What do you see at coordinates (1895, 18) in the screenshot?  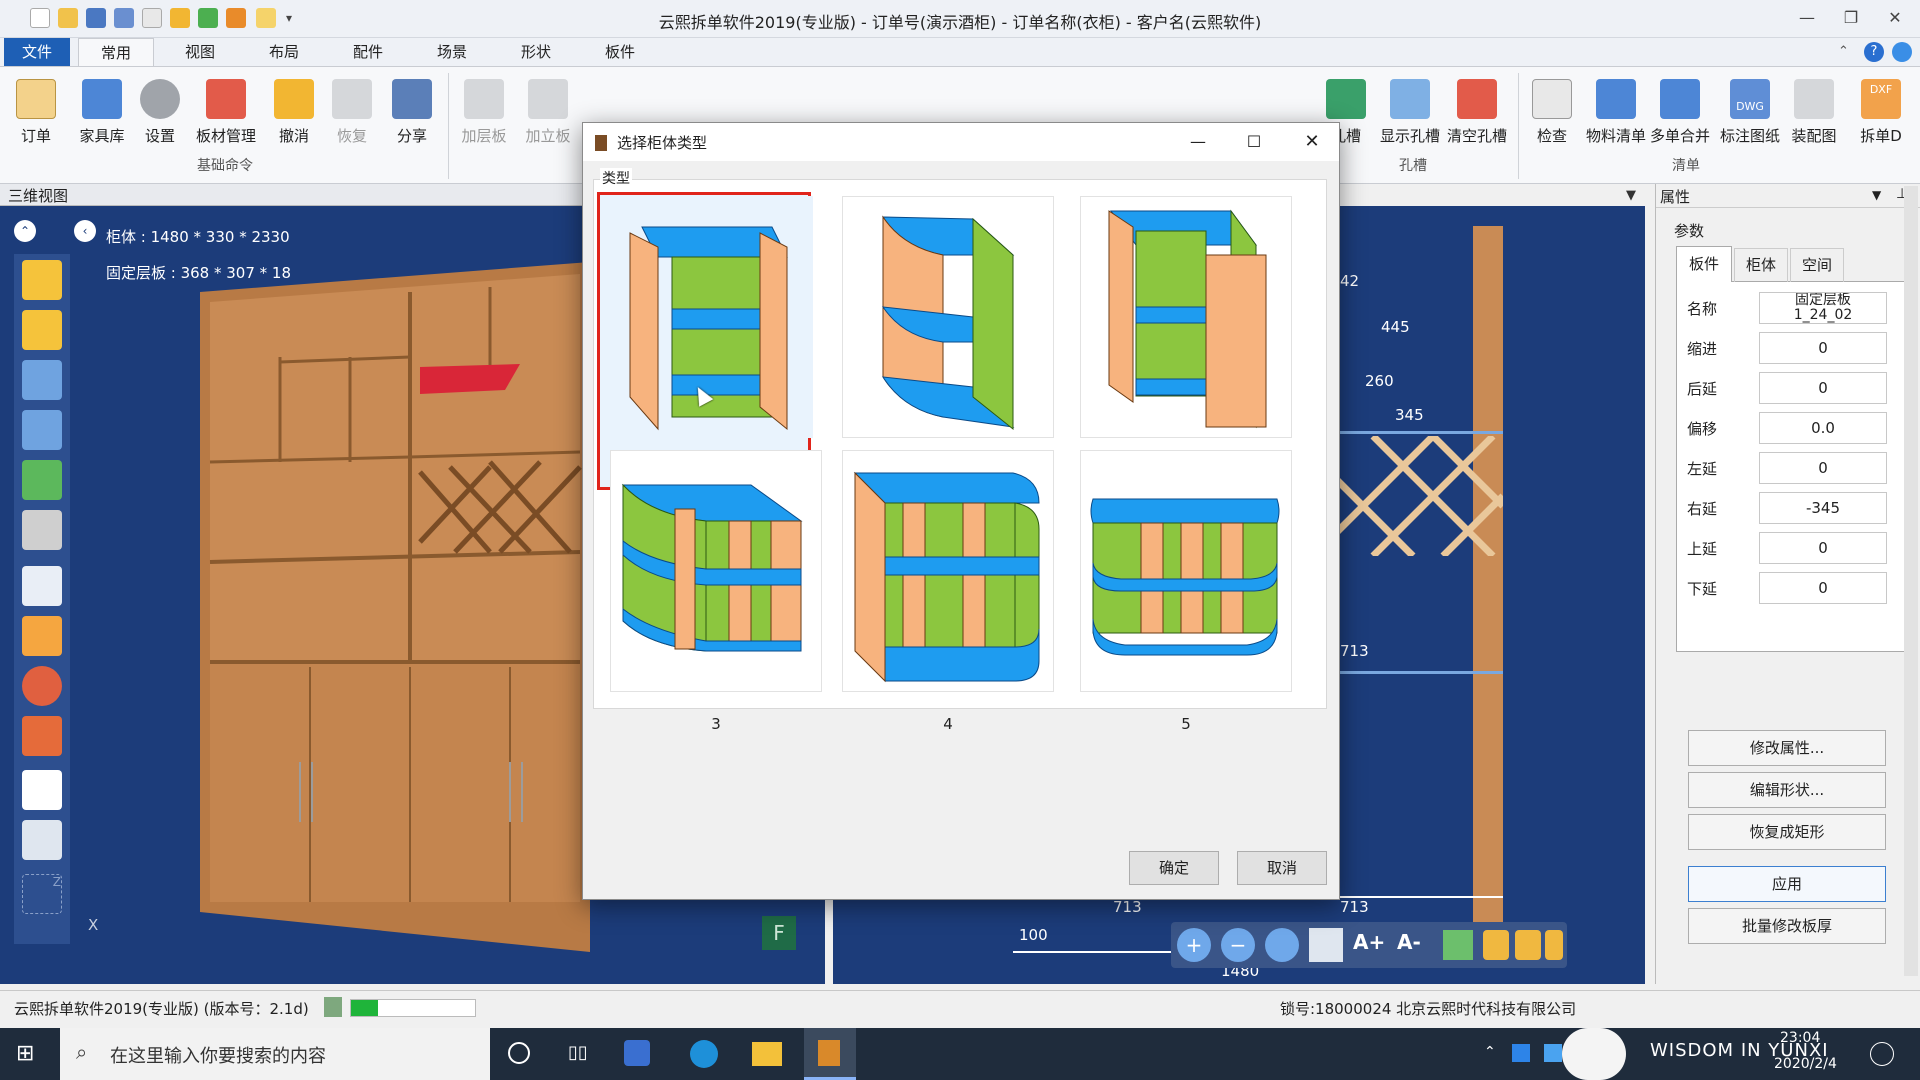 I see `close-icon: ✕` at bounding box center [1895, 18].